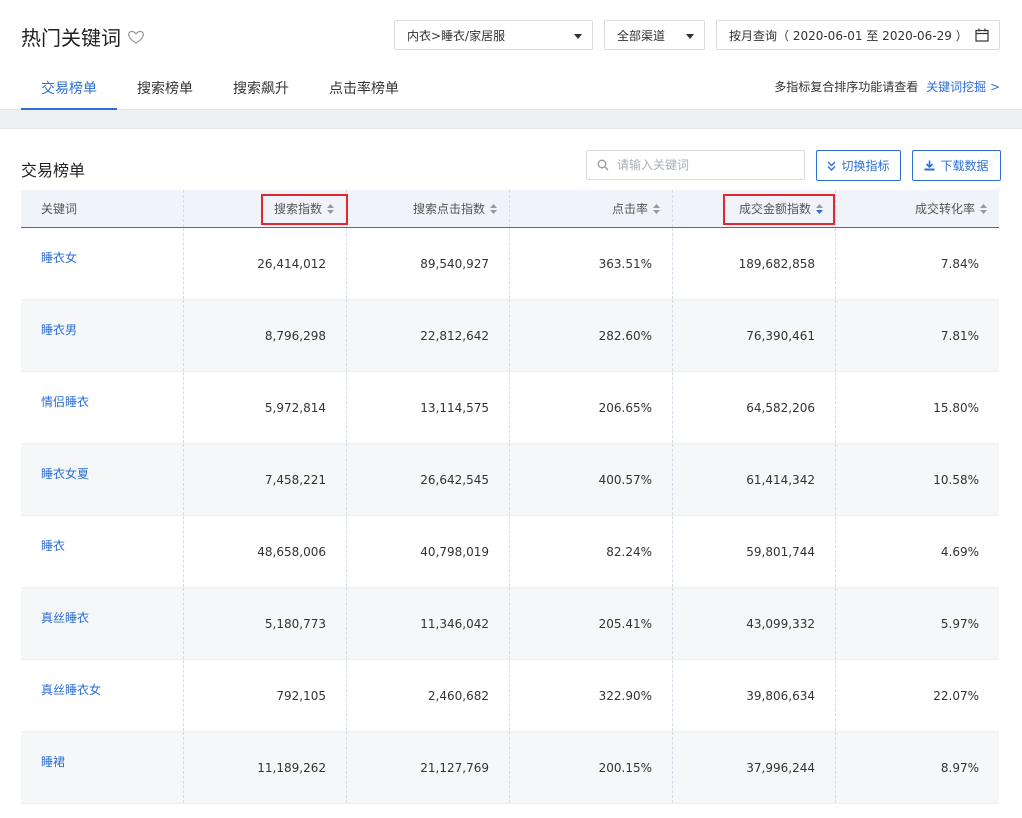 Image resolution: width=1022 pixels, height=818 pixels. What do you see at coordinates (865, 166) in the screenshot?
I see `switch-metrics-label: 切换指标` at bounding box center [865, 166].